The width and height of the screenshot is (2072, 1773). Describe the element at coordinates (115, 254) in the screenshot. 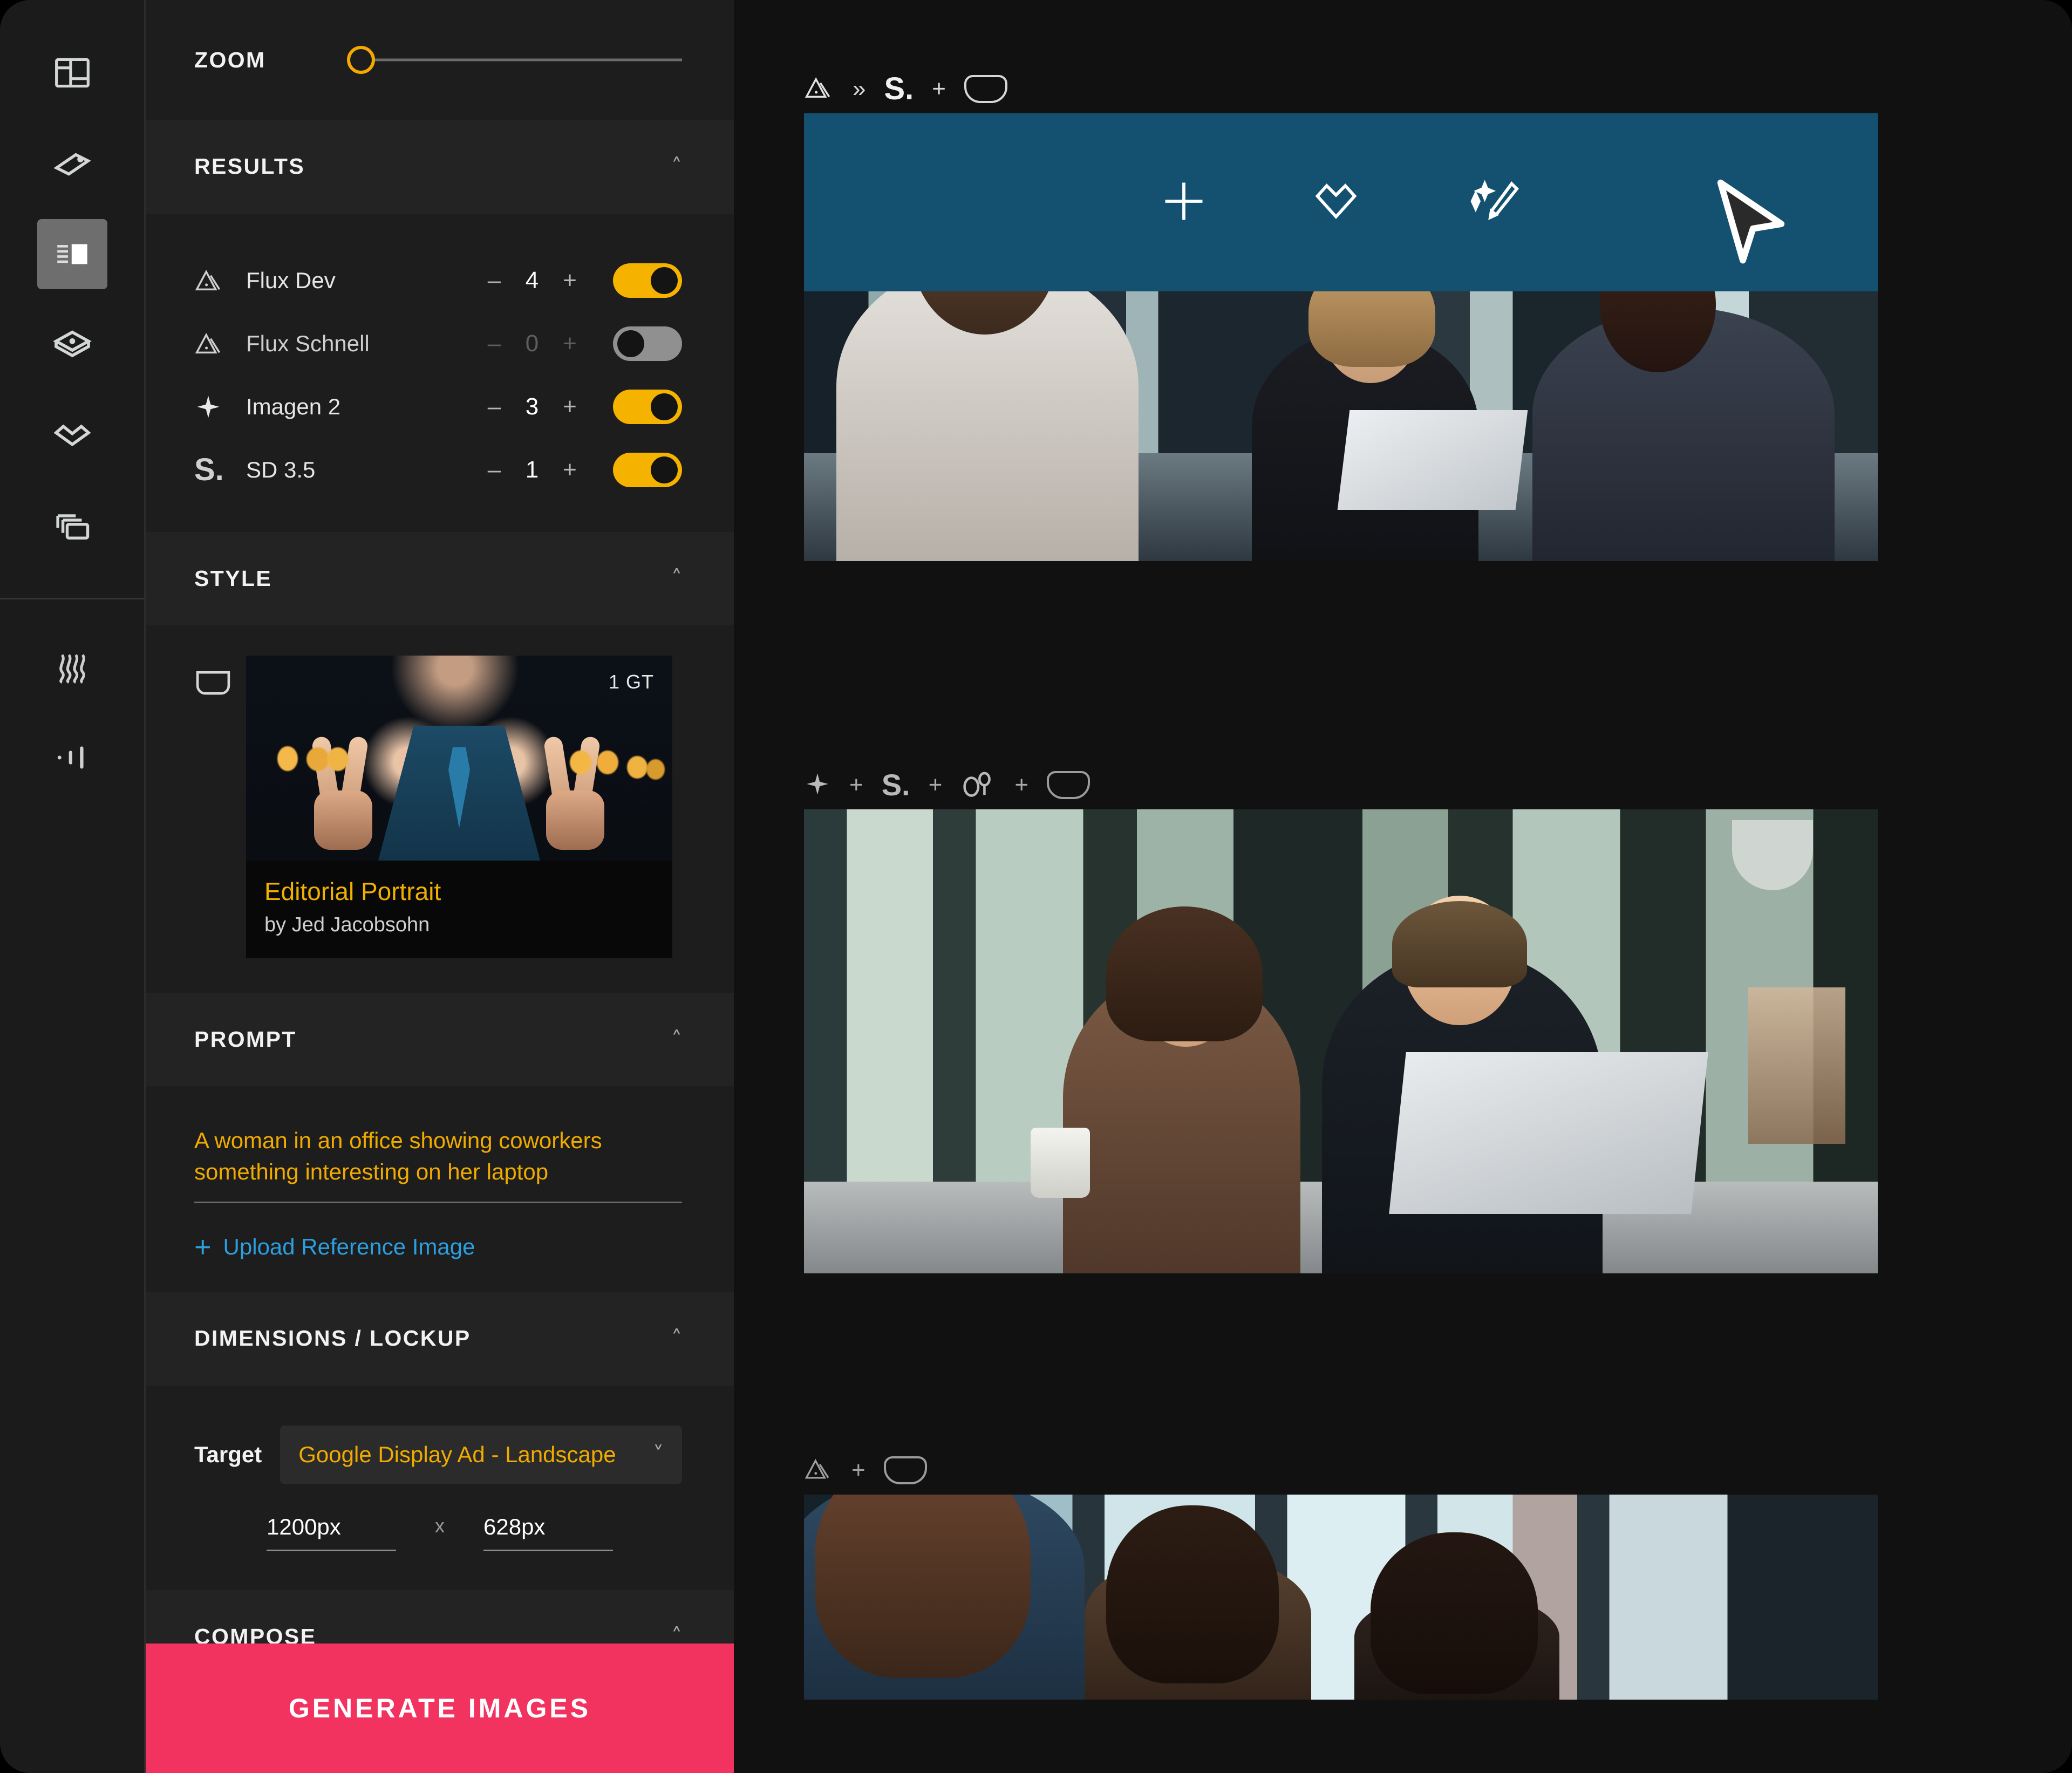

I see `active-notch` at that location.